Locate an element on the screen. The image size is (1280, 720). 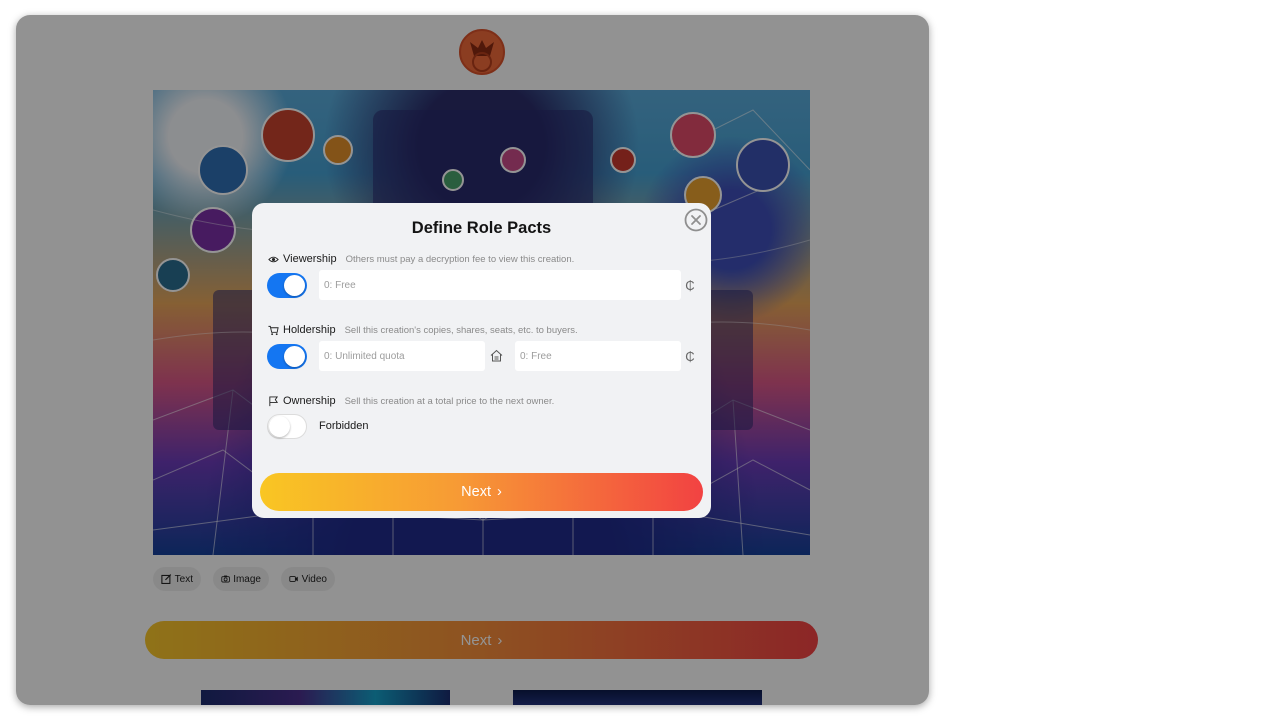
viewership-label: Viewership is located at coordinates (310, 259).